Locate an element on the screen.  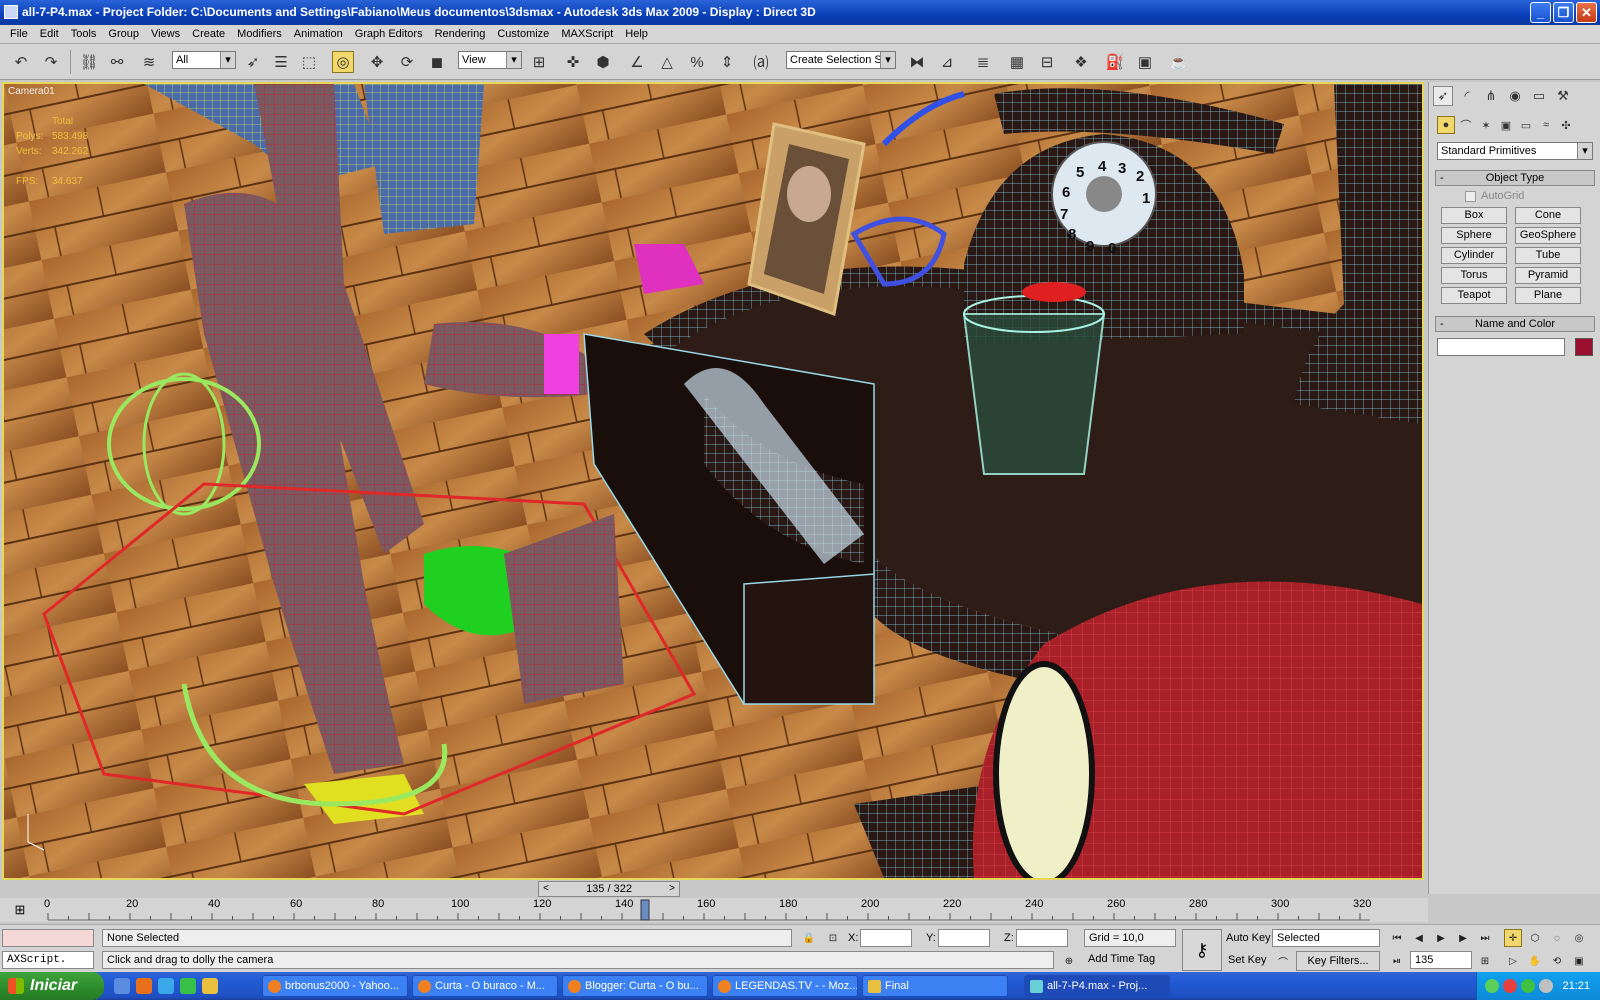
space-warps-icon: ≈ is located at coordinates (1546, 125).